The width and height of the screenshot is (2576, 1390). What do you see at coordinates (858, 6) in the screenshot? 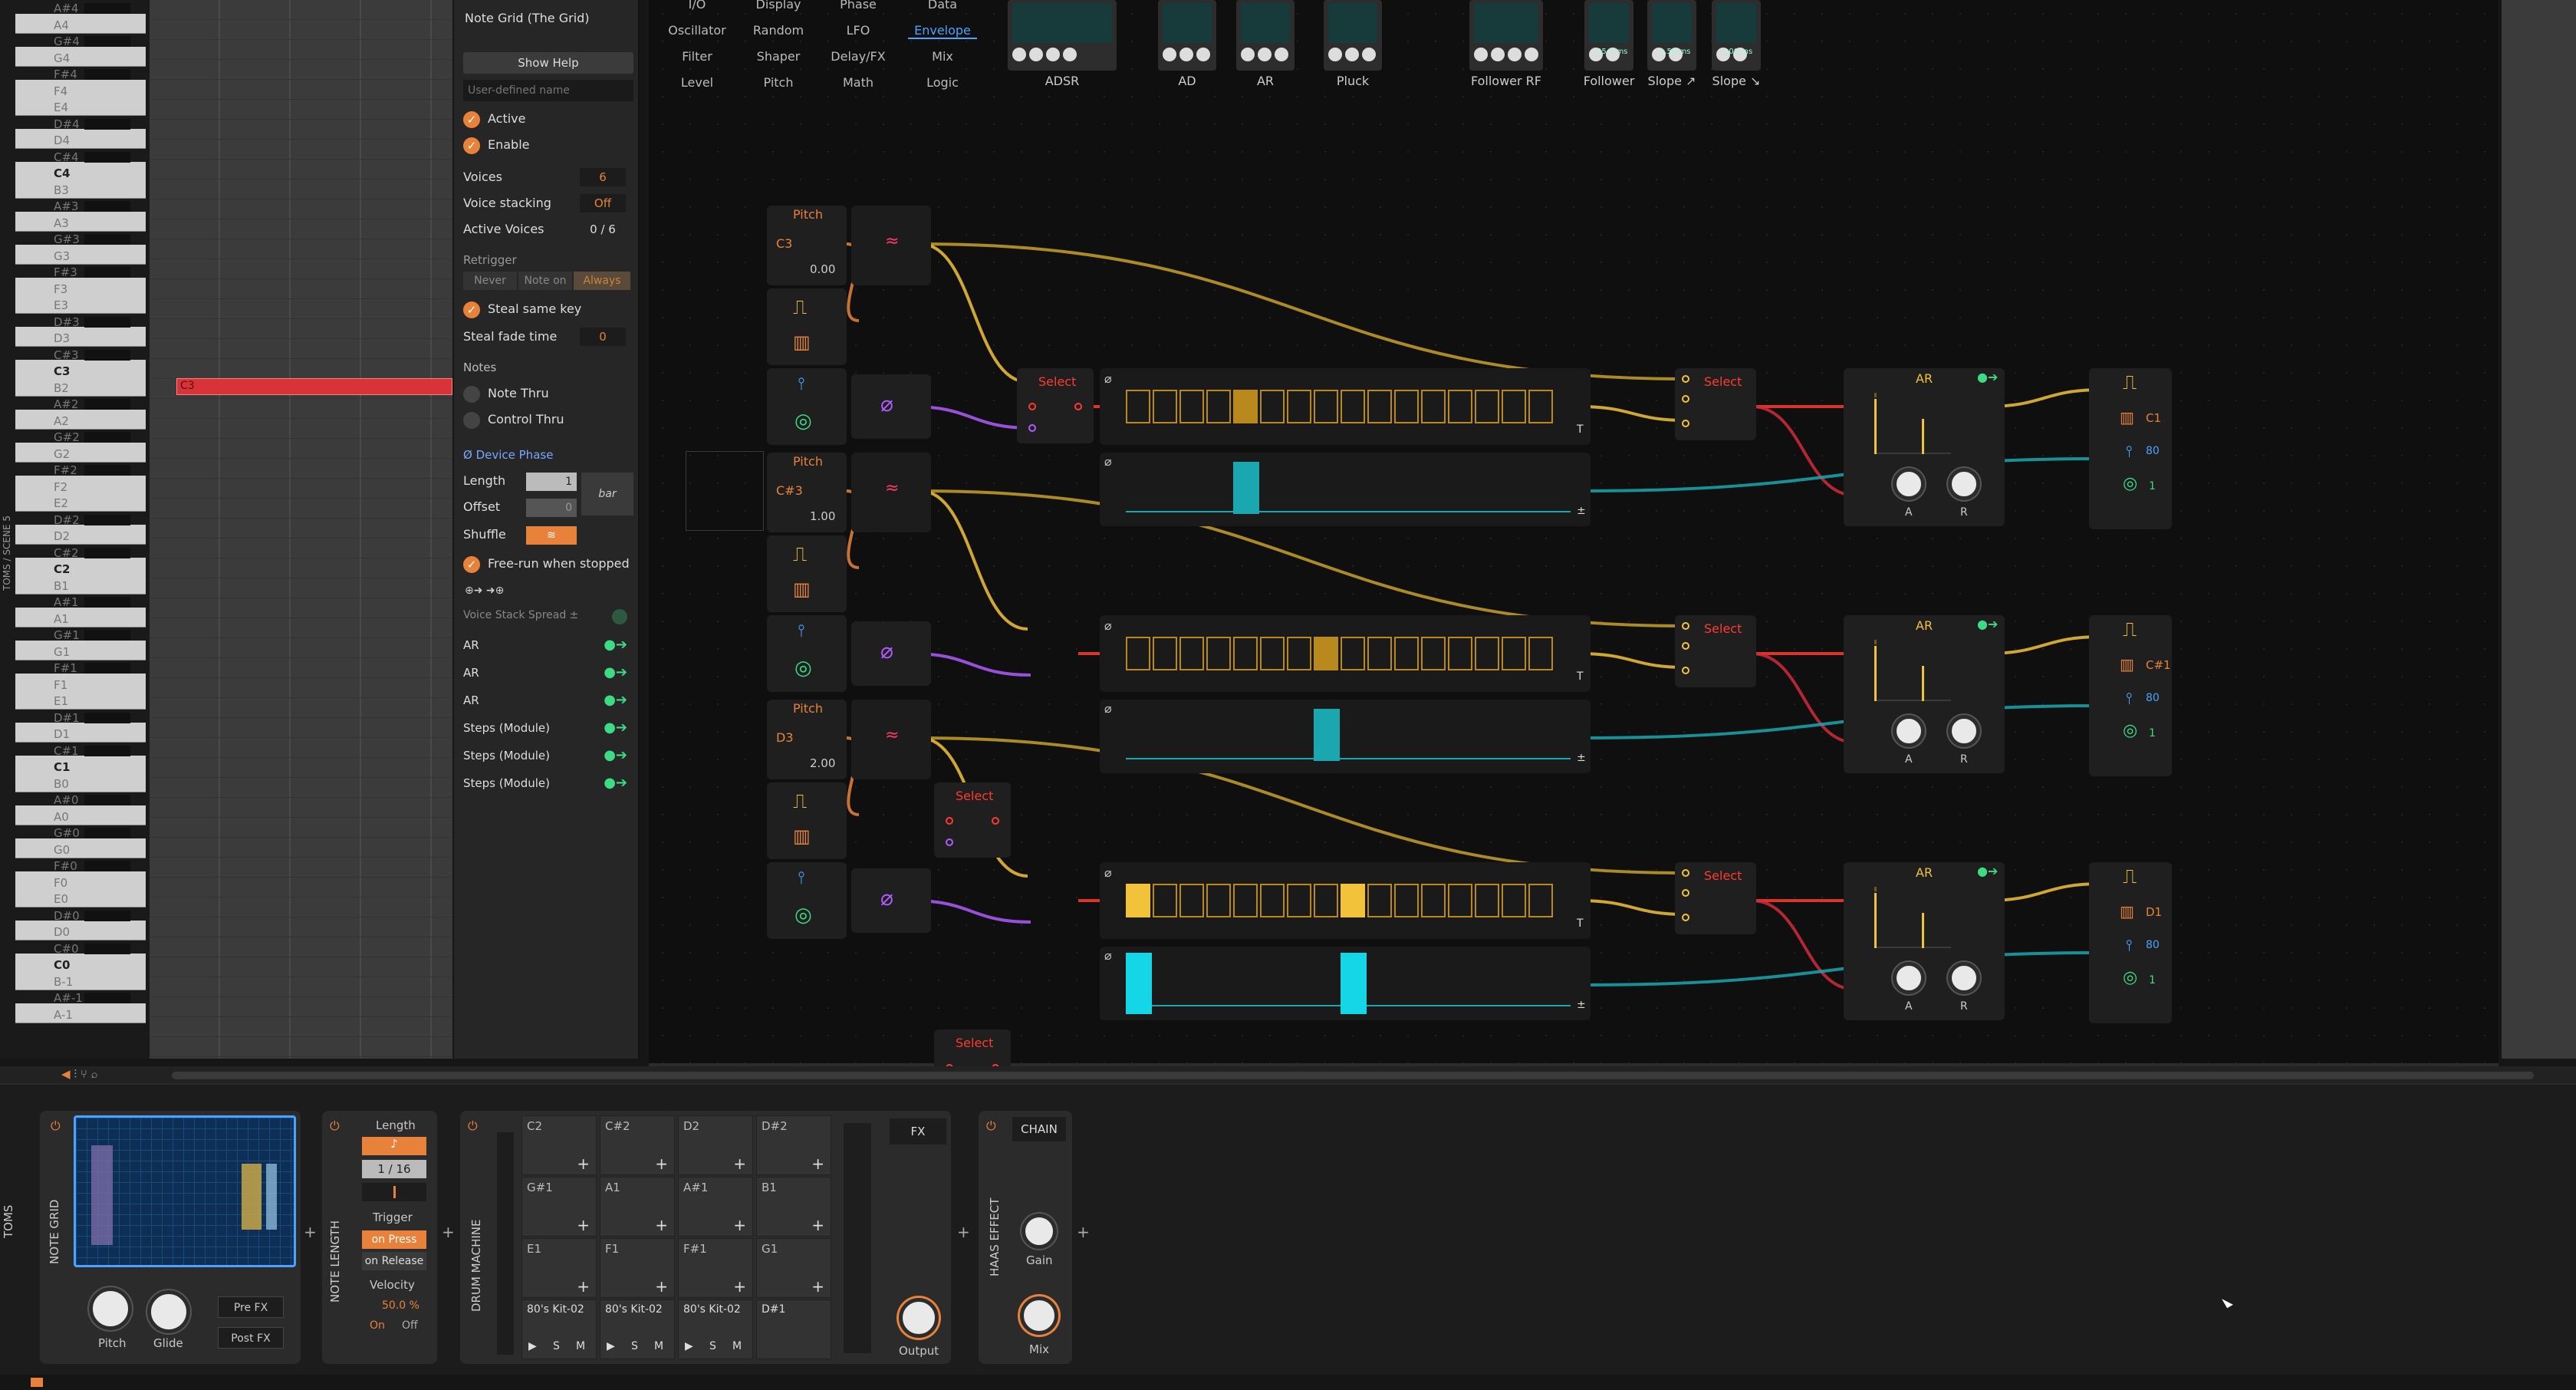
I see `browser-item: Phase` at bounding box center [858, 6].